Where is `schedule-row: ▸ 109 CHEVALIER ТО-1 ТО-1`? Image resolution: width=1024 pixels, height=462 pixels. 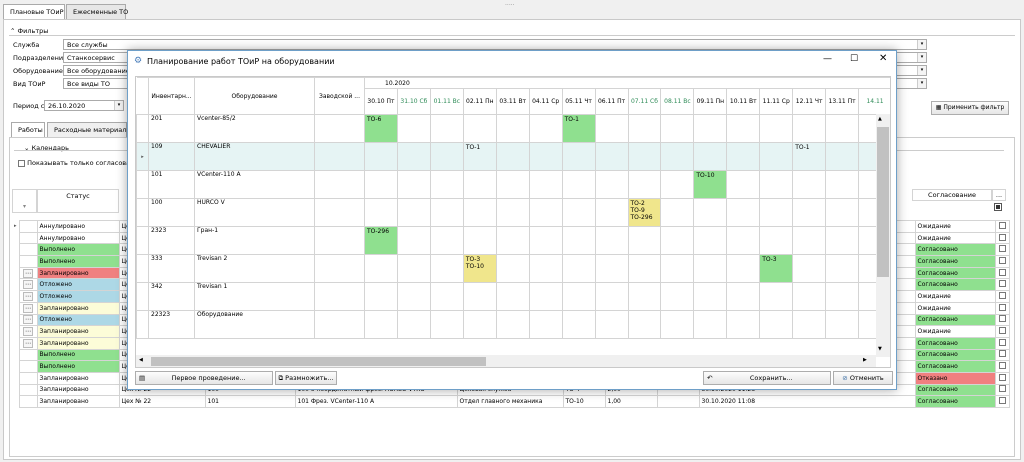 schedule-row: ▸ 109 CHEVALIER ТО-1 ТО-1 is located at coordinates (513, 156).